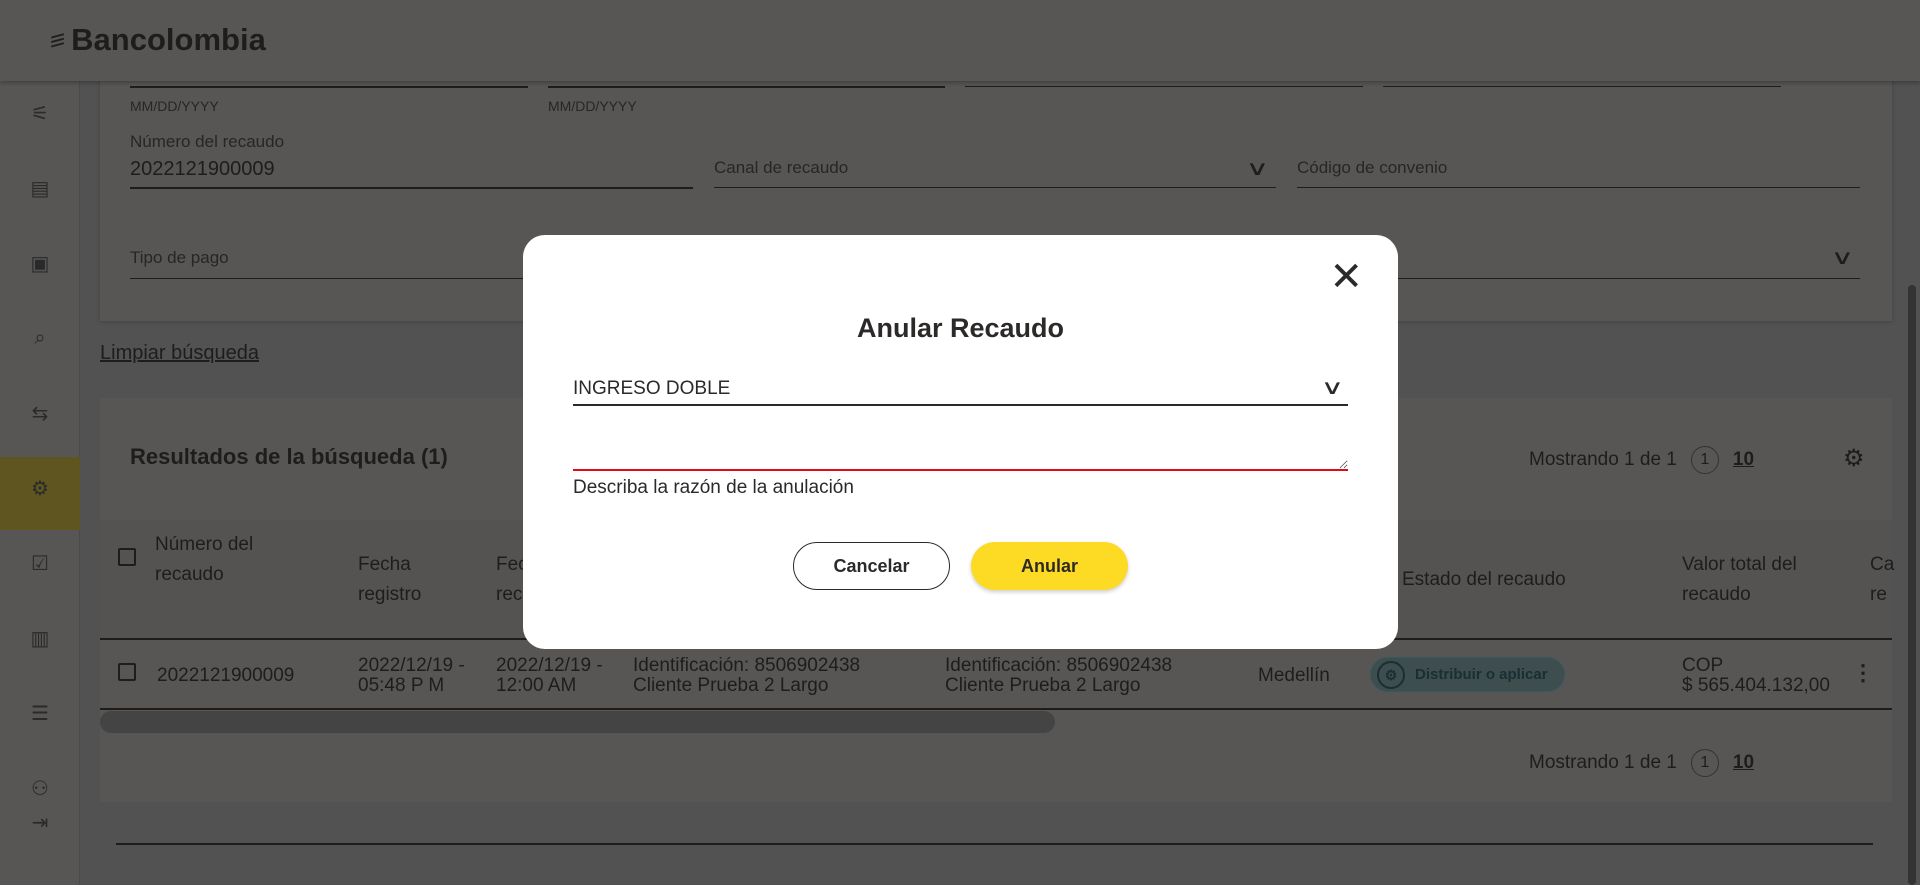 This screenshot has width=1920, height=885. What do you see at coordinates (179, 258) in the screenshot?
I see `tipo-pago-select: Tipo de pago` at bounding box center [179, 258].